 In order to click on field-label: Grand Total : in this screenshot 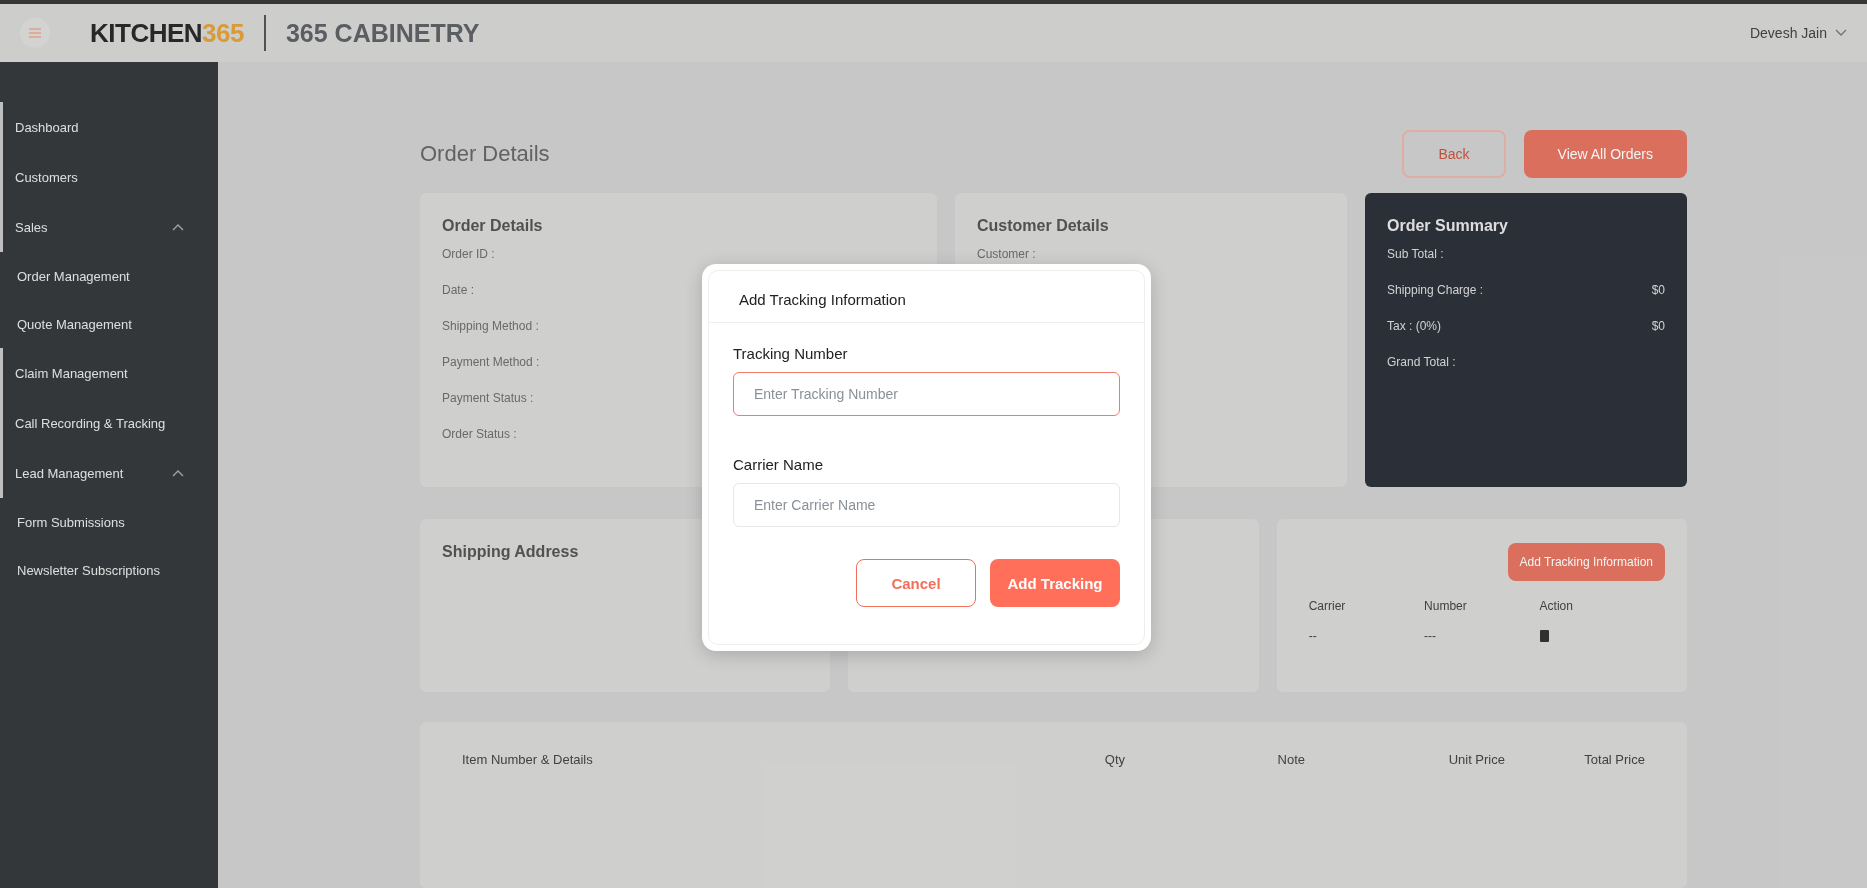, I will do `click(1421, 362)`.